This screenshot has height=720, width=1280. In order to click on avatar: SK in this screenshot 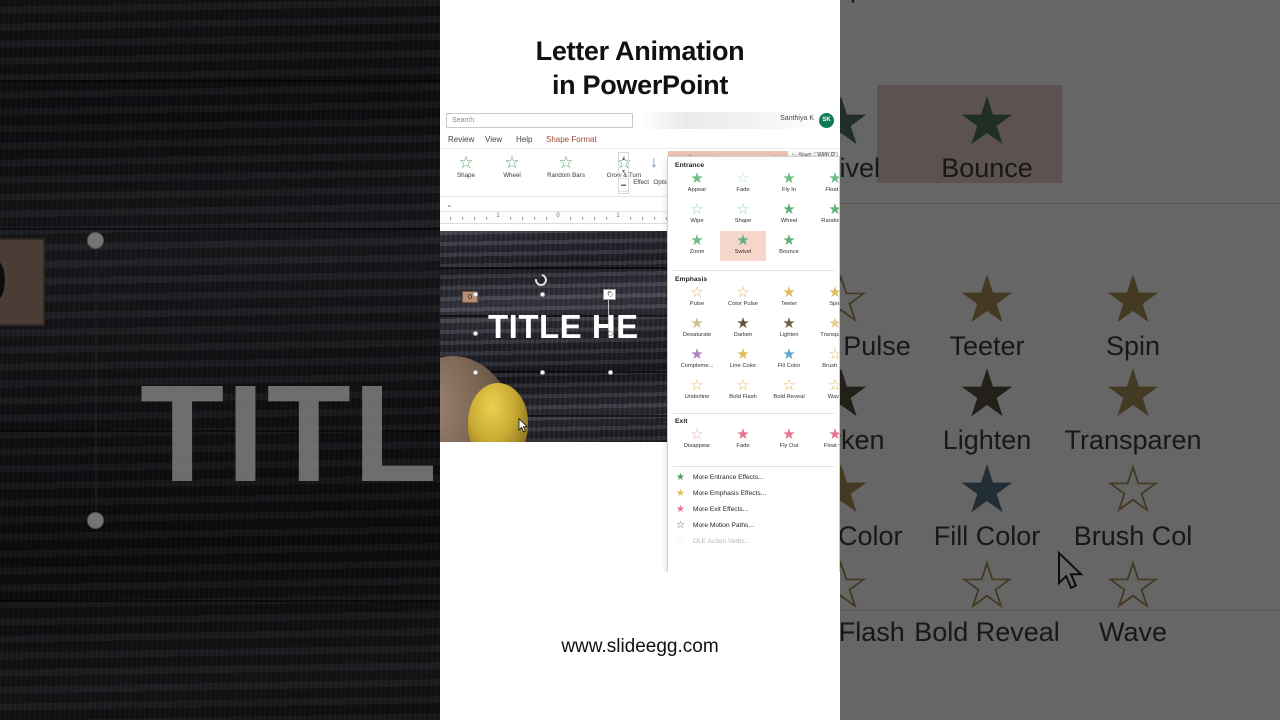, I will do `click(826, 120)`.